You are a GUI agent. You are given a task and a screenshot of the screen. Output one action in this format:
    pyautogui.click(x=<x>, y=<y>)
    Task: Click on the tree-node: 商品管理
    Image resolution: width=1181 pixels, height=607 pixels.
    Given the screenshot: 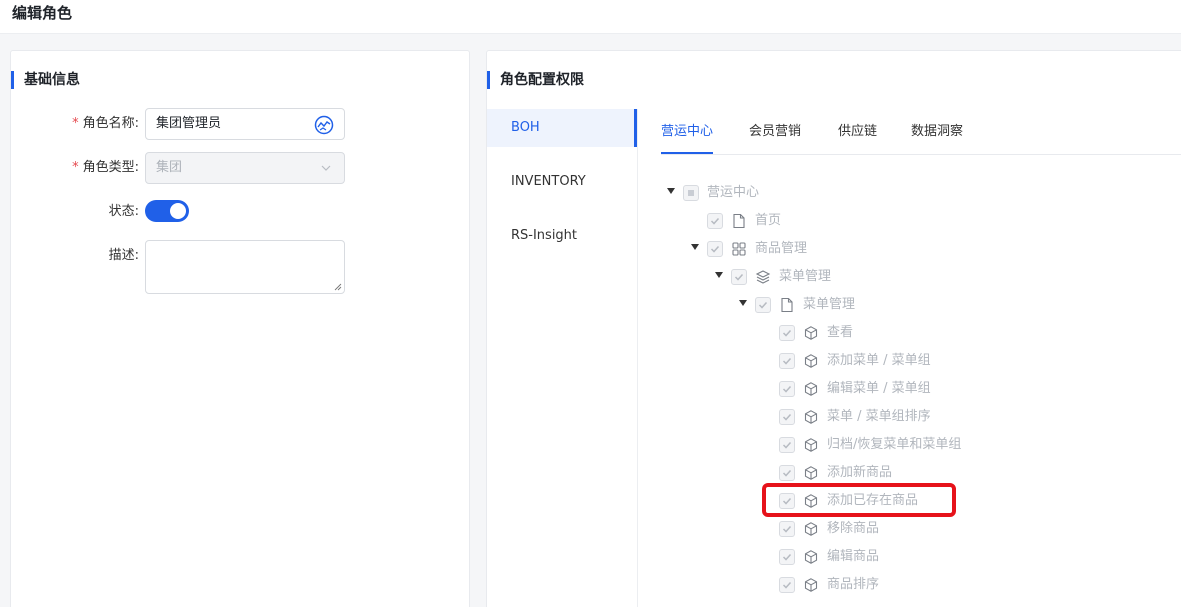 What is the action you would take?
    pyautogui.click(x=863, y=249)
    